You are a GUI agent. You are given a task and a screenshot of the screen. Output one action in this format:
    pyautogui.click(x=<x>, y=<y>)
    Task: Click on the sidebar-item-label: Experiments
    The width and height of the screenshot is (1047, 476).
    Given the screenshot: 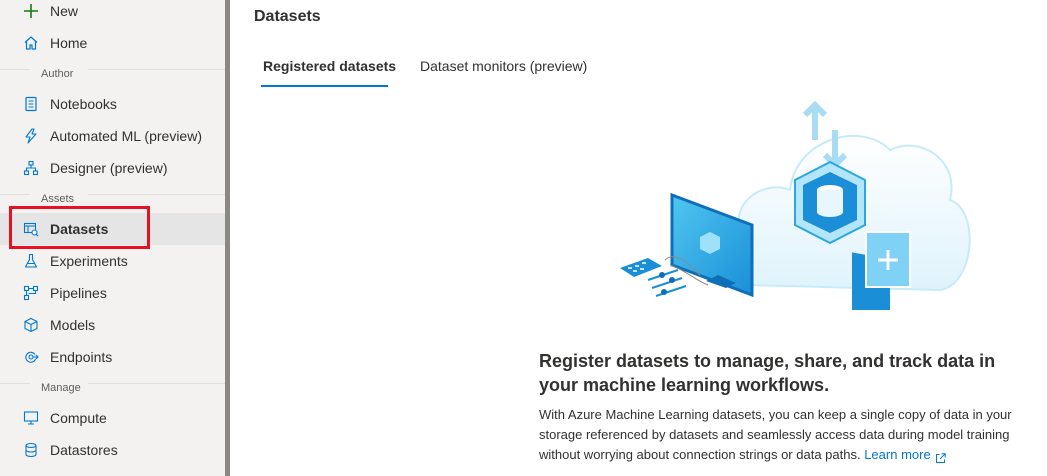 What is the action you would take?
    pyautogui.click(x=89, y=261)
    